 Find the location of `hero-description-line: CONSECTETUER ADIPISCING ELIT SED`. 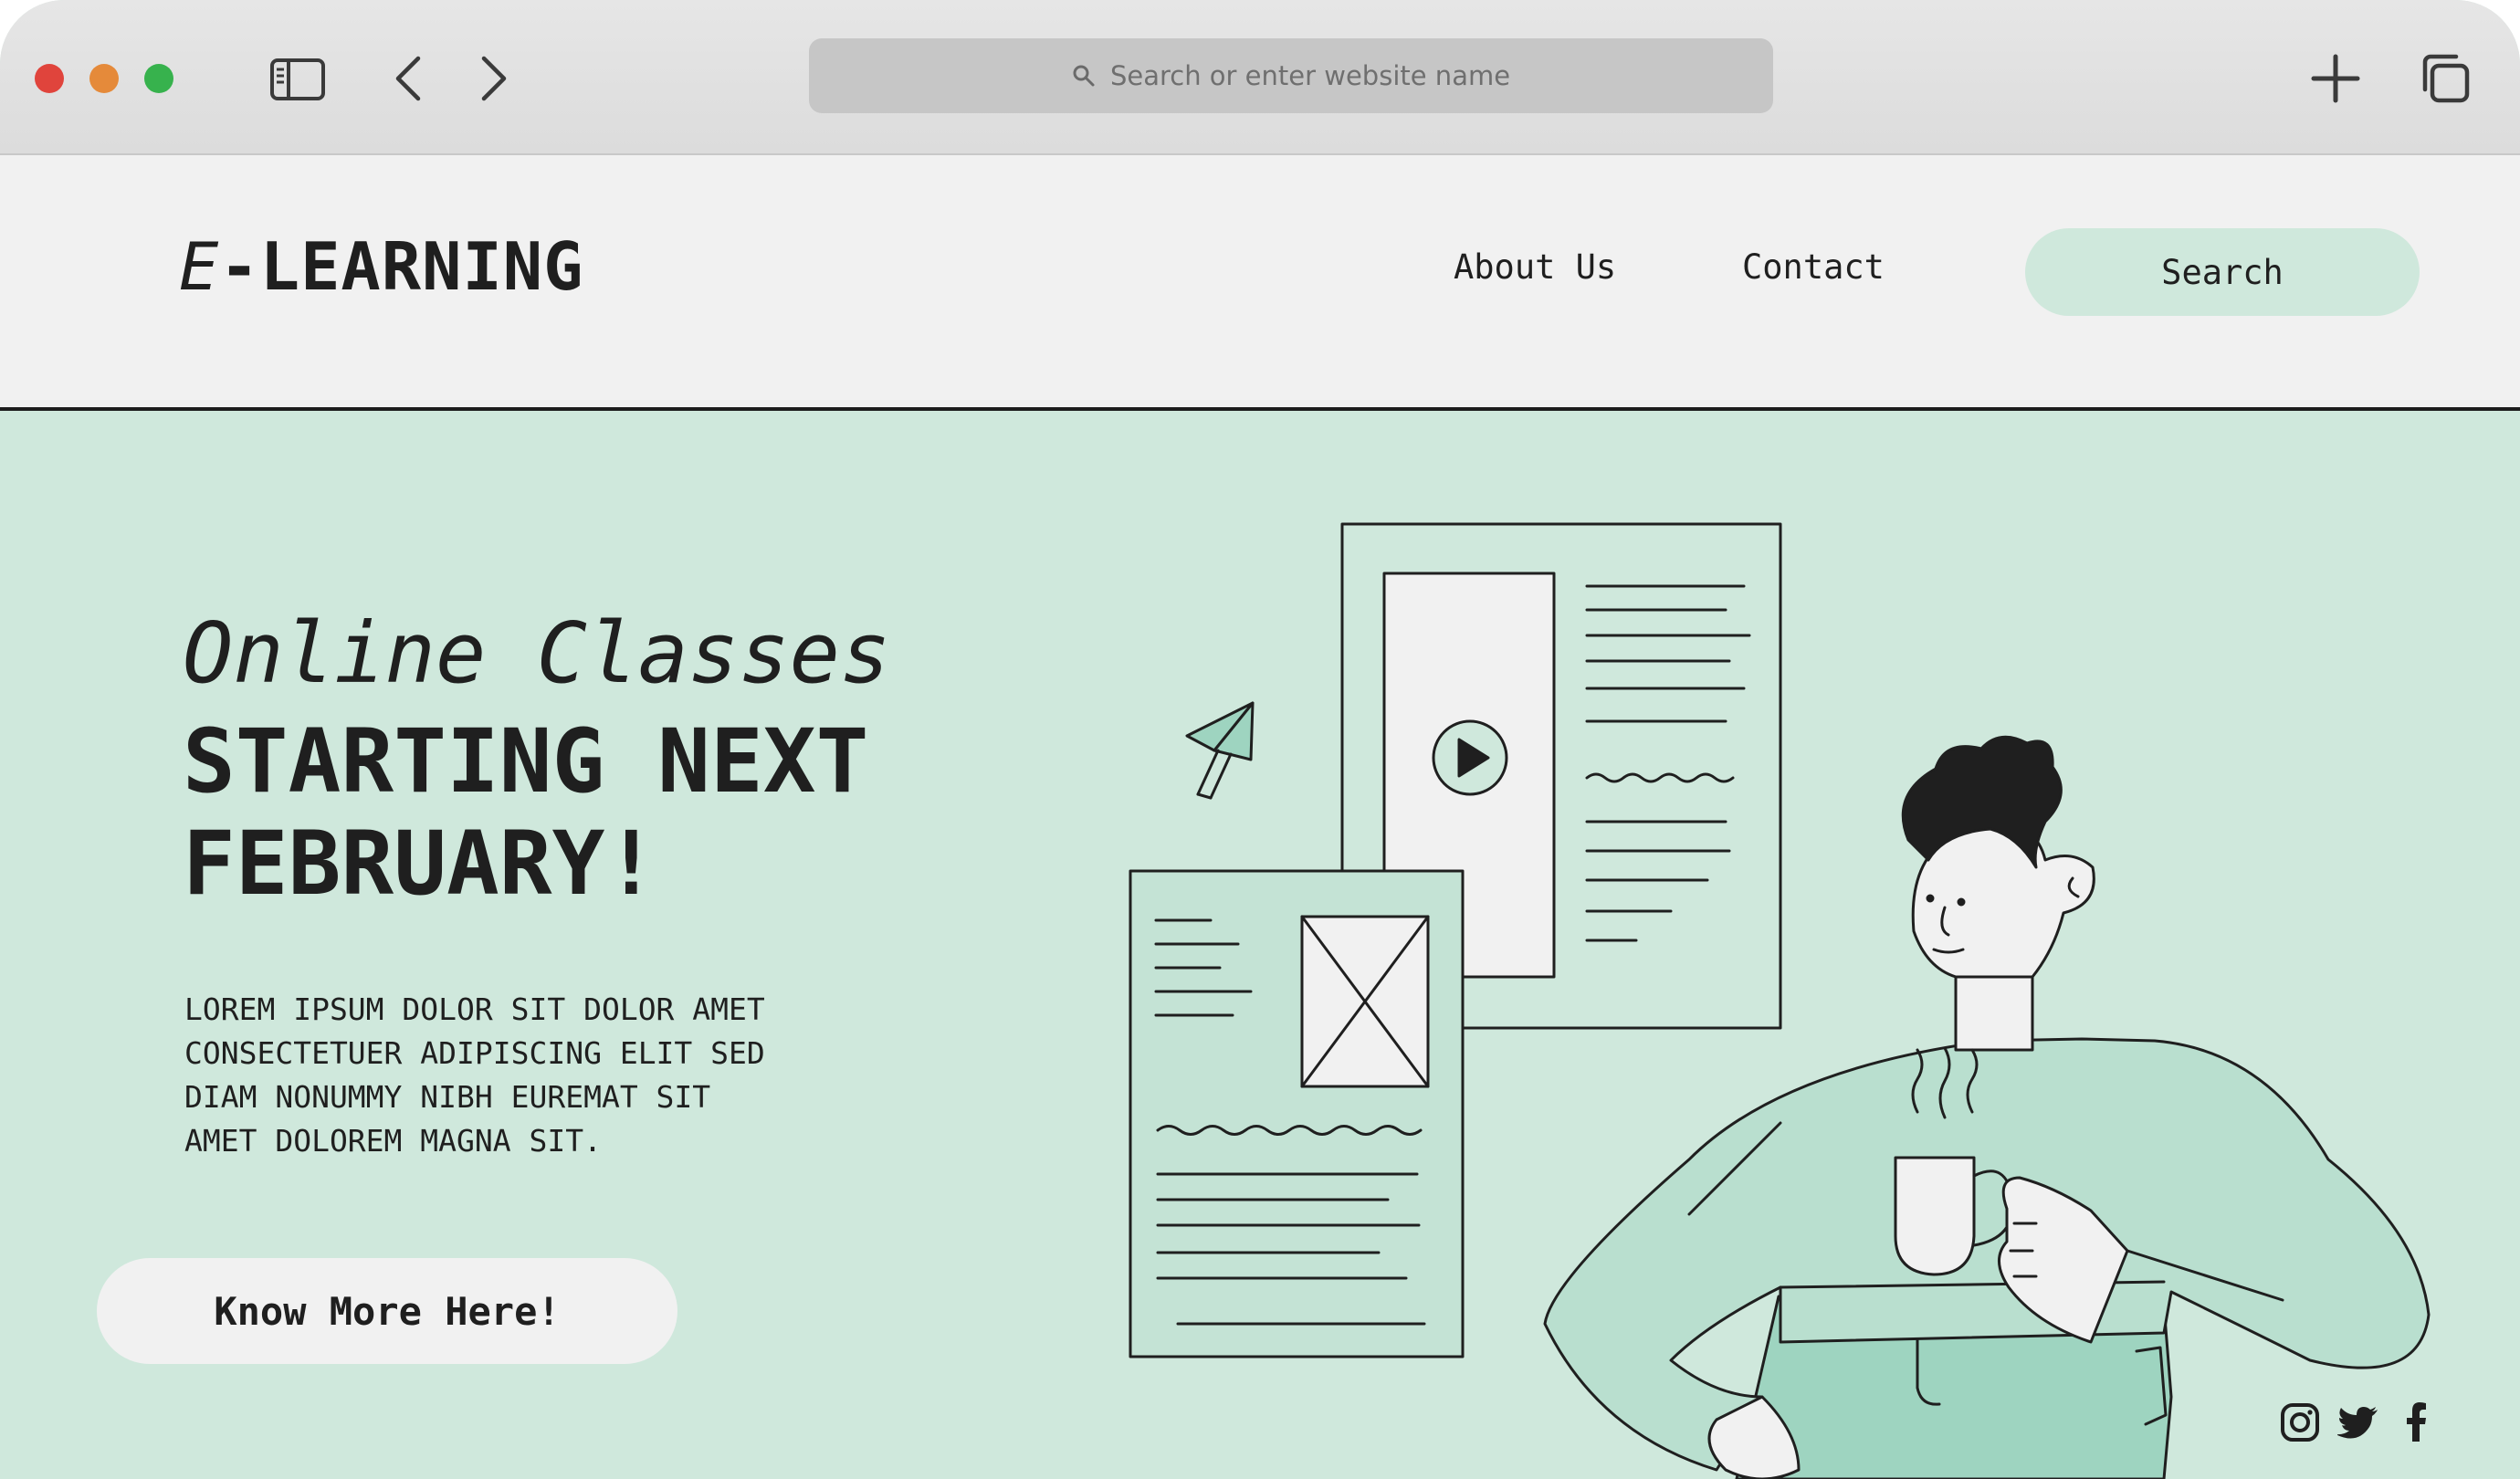

hero-description-line: CONSECTETUER ADIPISCING ELIT SED is located at coordinates (475, 1053).